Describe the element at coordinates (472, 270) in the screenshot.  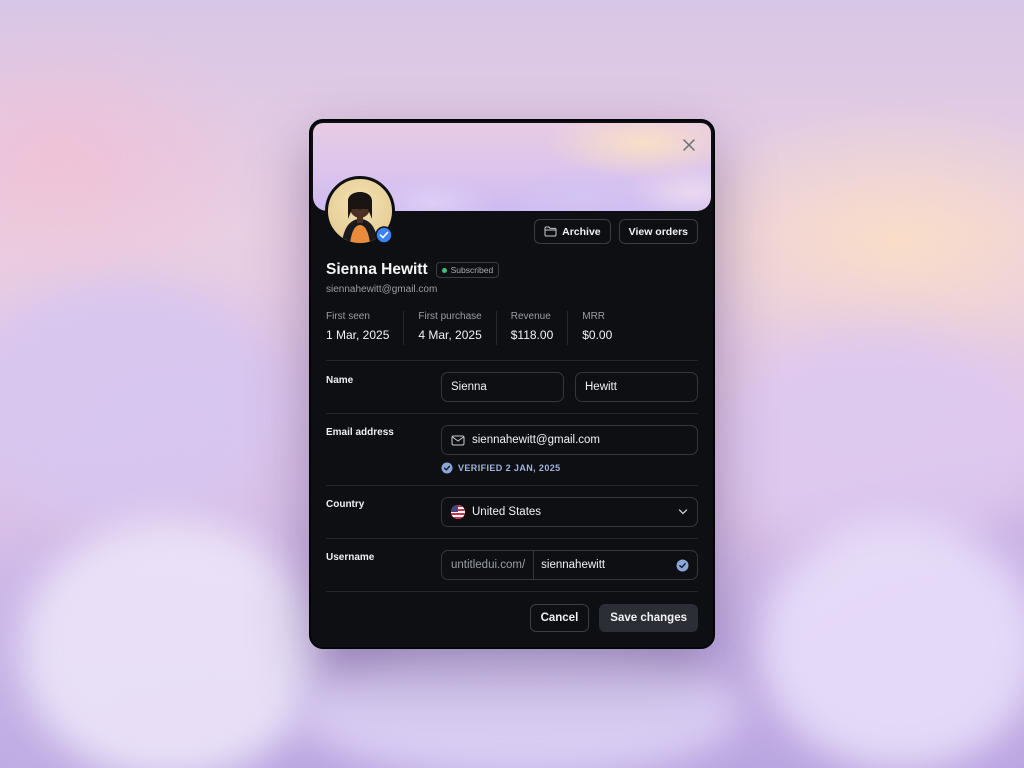
I see `status-badge-label: Subscribed` at that location.